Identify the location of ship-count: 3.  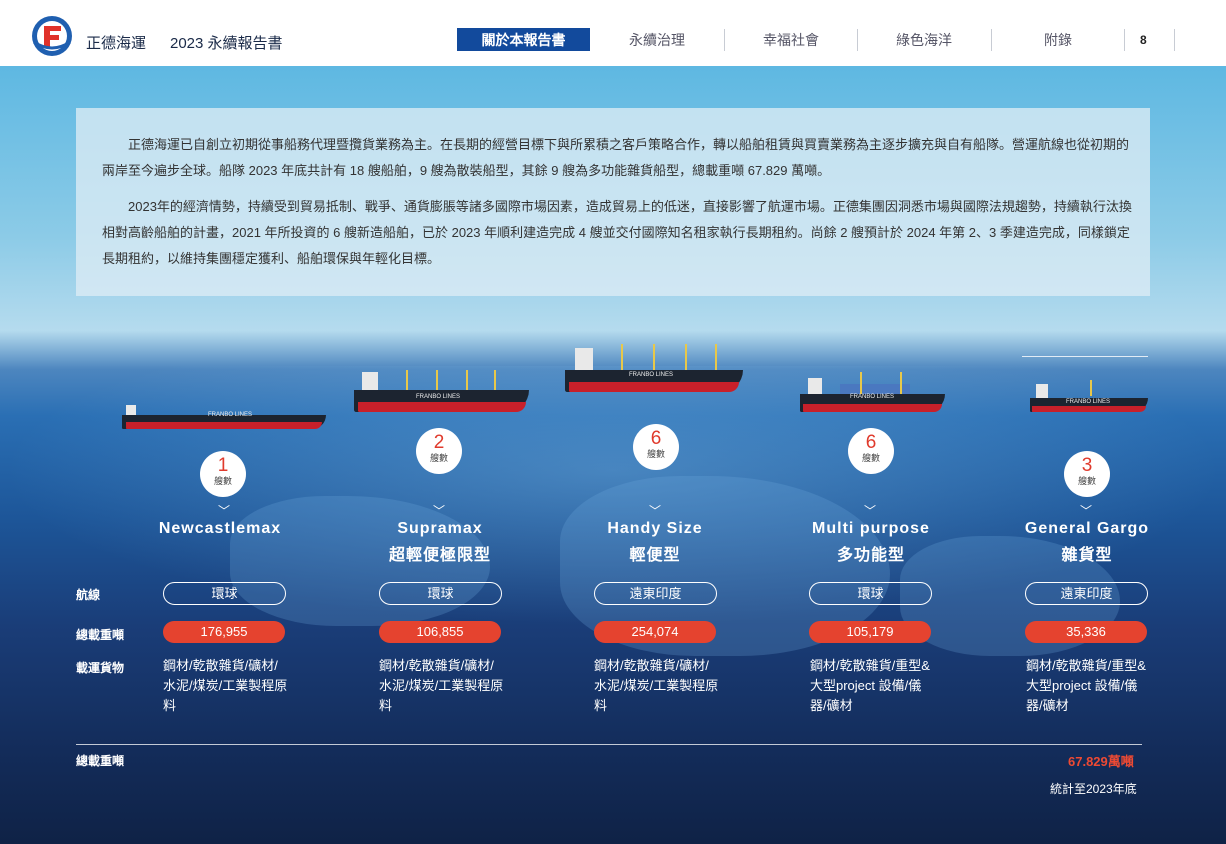
(1087, 465).